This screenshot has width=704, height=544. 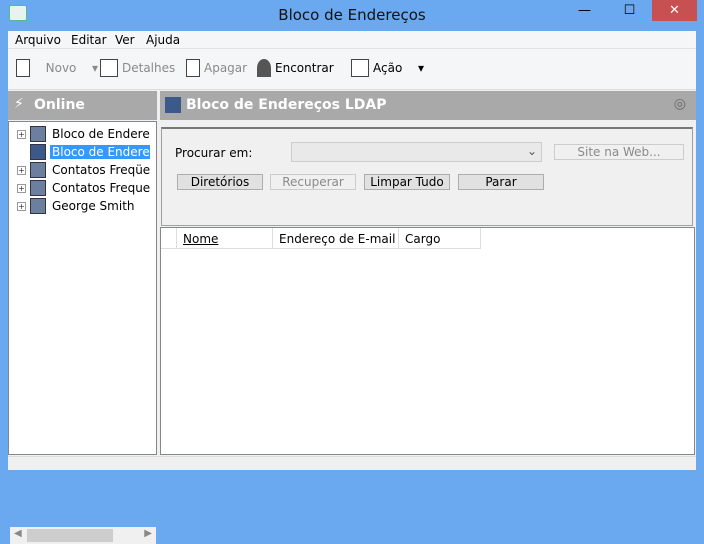 What do you see at coordinates (125, 40) in the screenshot?
I see `menu-ver: Ver` at bounding box center [125, 40].